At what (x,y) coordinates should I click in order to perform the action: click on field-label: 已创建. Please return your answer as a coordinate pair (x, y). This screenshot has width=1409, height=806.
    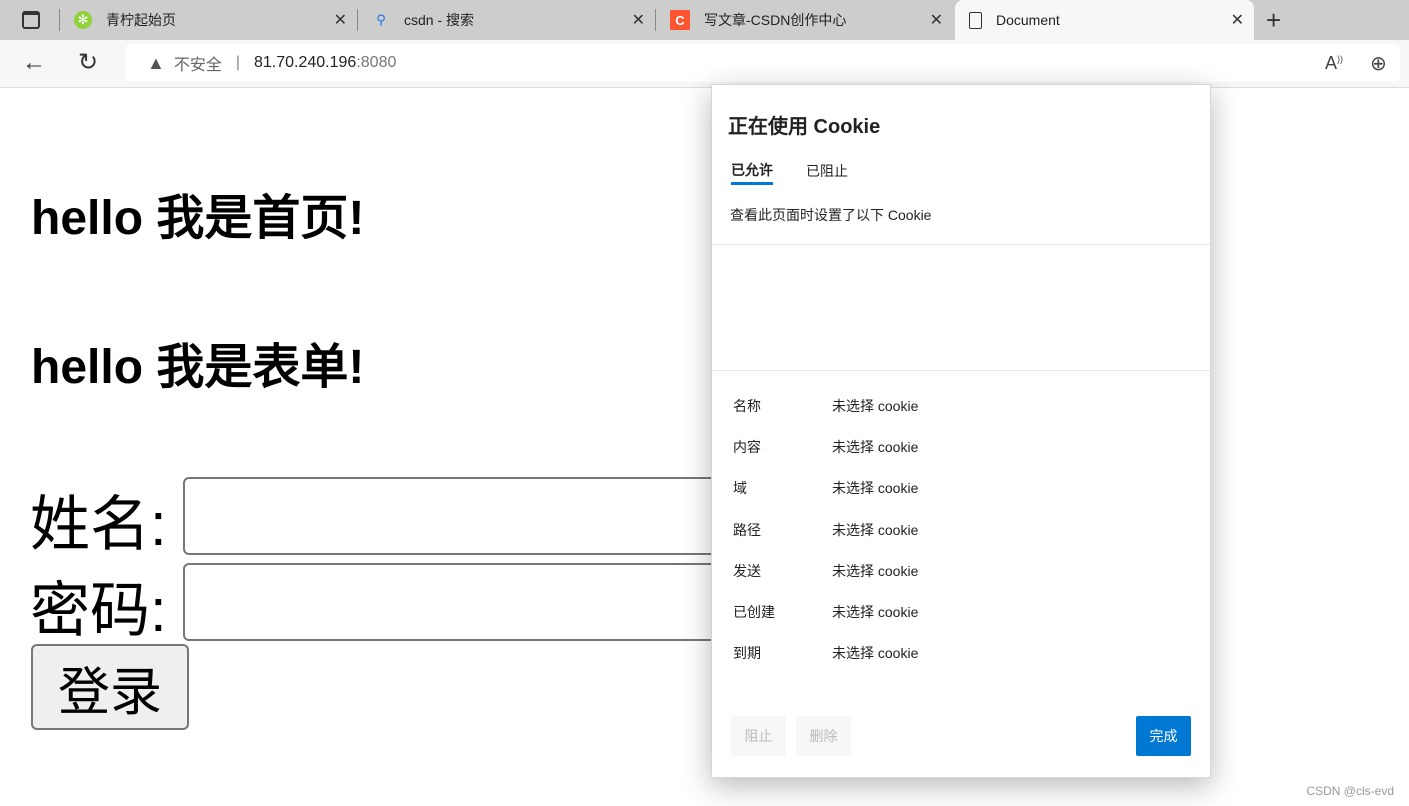
    Looking at the image, I should click on (754, 612).